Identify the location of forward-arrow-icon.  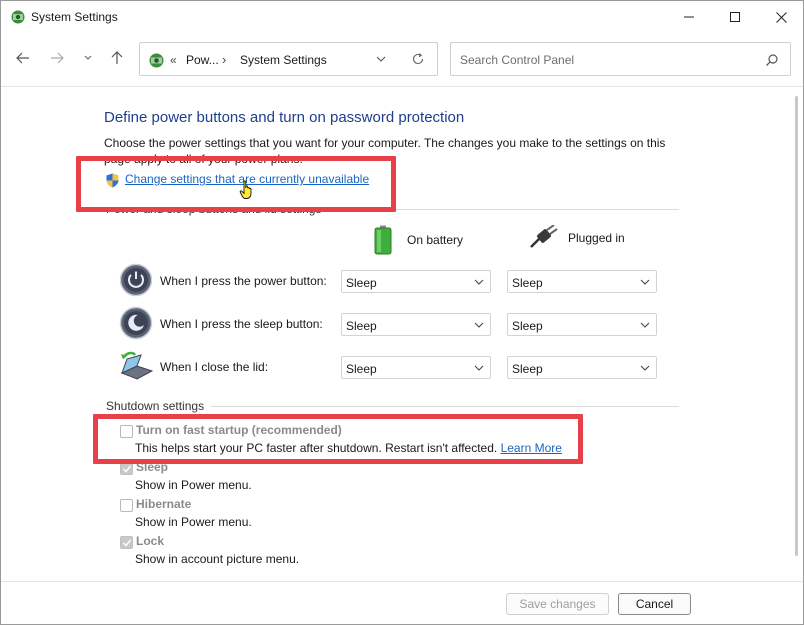
(57, 58).